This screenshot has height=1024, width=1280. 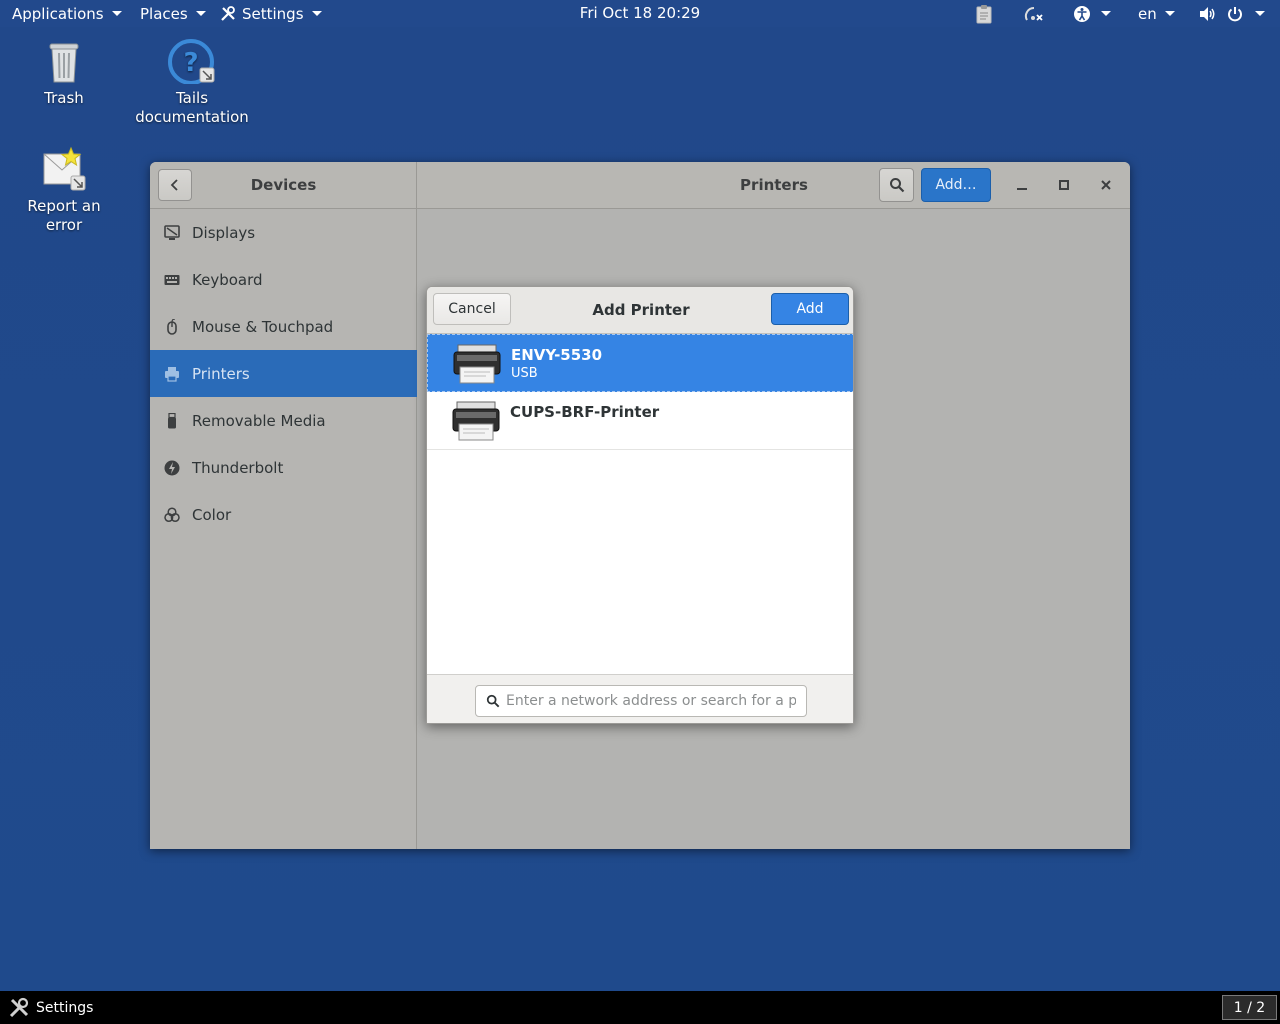 I want to click on sidebar-item-mouse-touchpad: Mouse & Touchpad, so click(x=283, y=326).